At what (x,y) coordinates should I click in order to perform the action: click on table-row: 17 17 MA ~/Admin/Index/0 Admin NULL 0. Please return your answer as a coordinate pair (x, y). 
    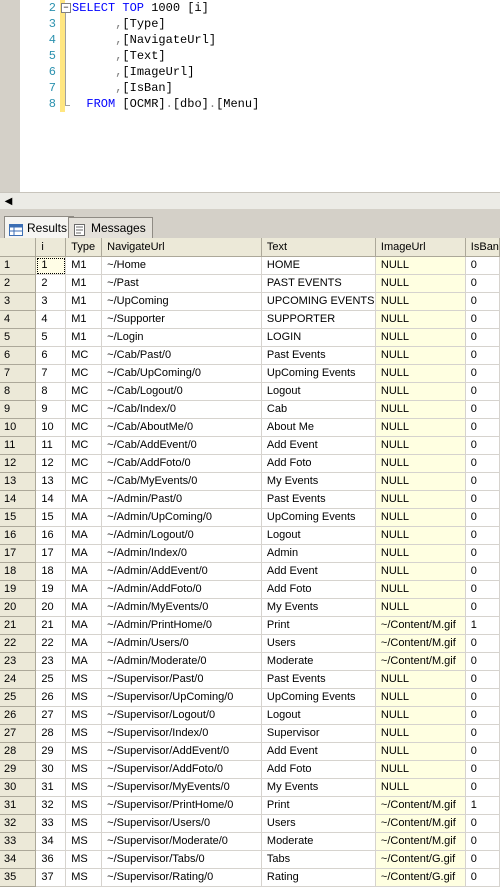
    Looking at the image, I should click on (250, 553).